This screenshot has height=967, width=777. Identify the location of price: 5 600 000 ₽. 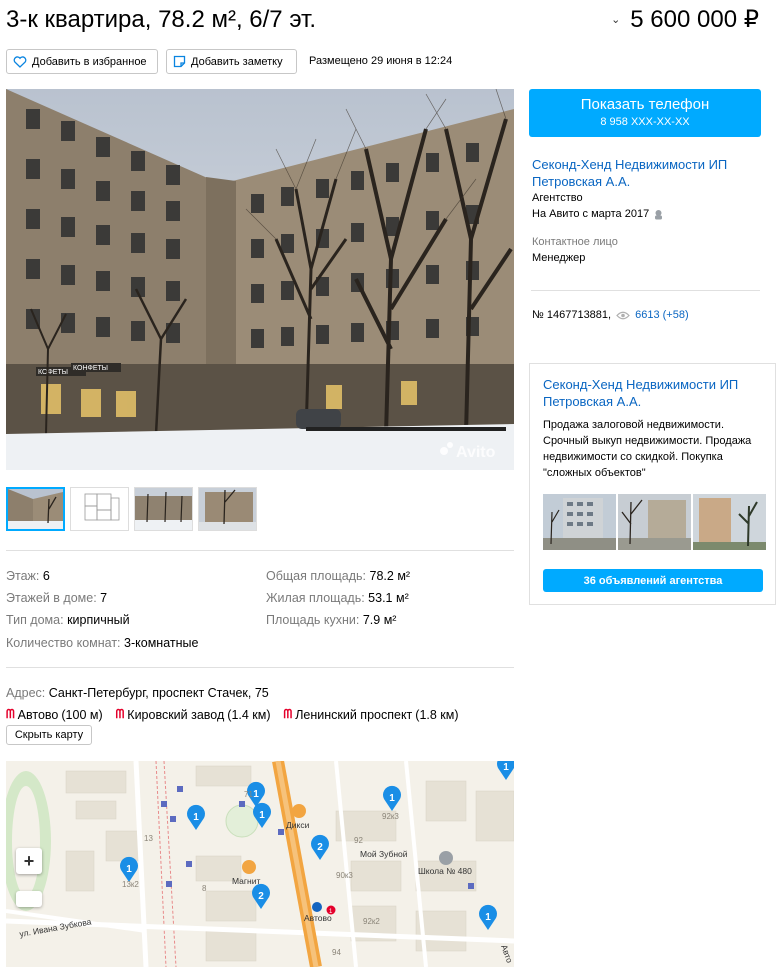
(694, 19).